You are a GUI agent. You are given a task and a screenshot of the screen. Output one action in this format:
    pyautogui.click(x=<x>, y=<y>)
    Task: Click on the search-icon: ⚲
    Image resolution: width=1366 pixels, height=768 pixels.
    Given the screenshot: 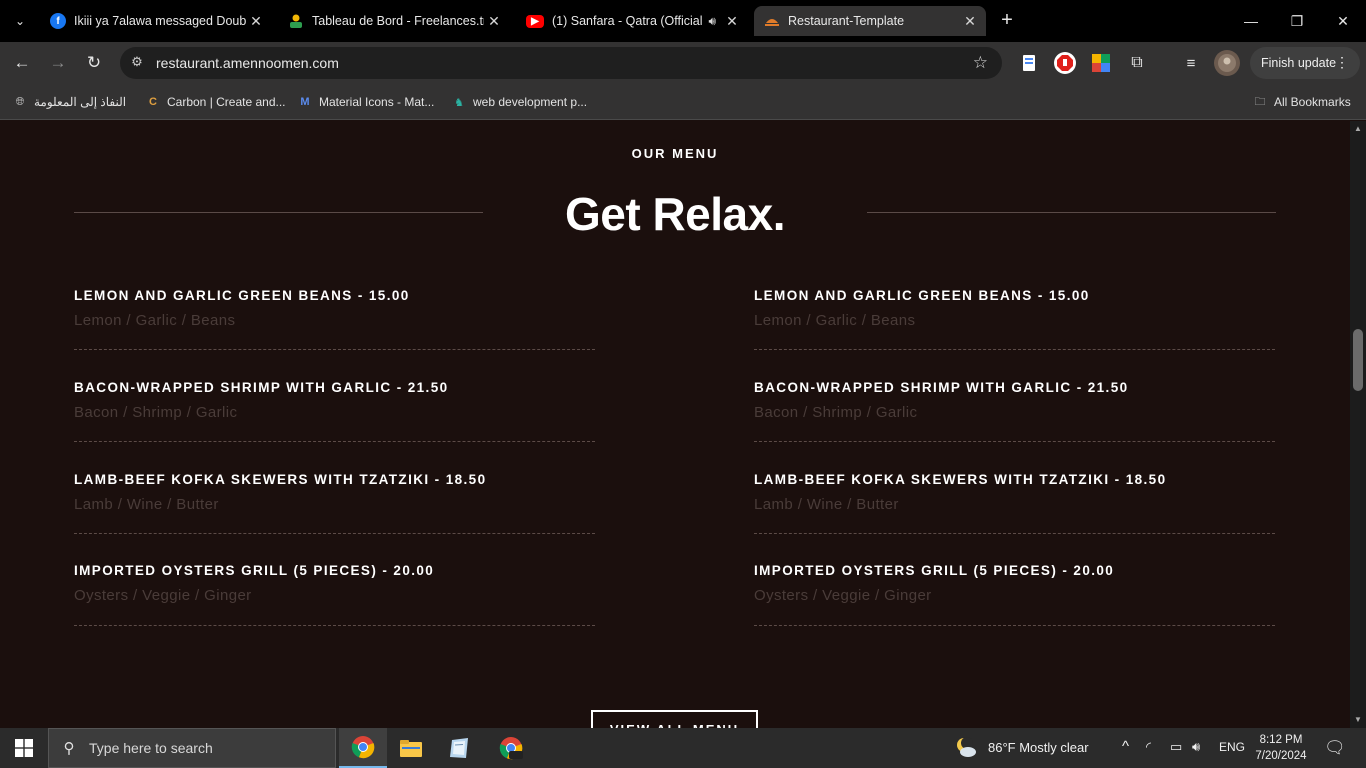 What is the action you would take?
    pyautogui.click(x=69, y=748)
    